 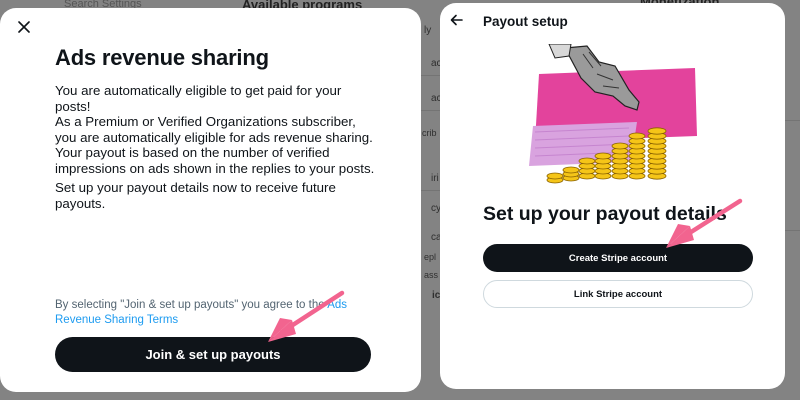 I want to click on close-icon, so click(x=24, y=27).